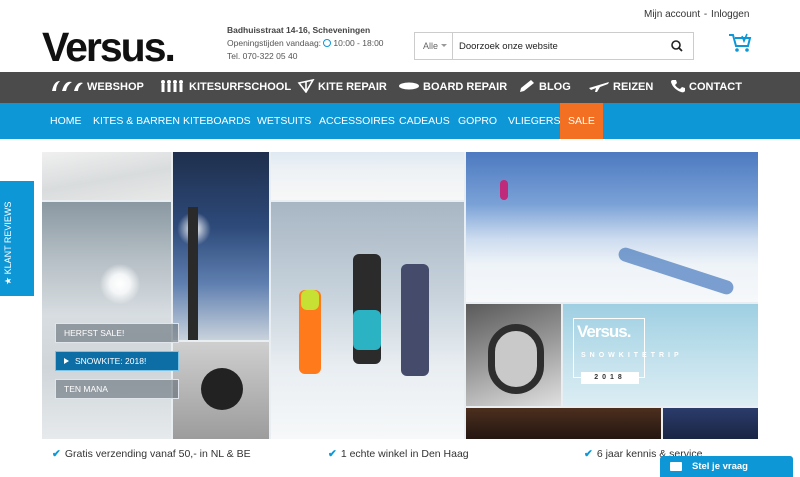 Image resolution: width=800 pixels, height=477 pixels. I want to click on usp-label: Gratis verzending vanaf 50,- in NL & BE, so click(157, 454).